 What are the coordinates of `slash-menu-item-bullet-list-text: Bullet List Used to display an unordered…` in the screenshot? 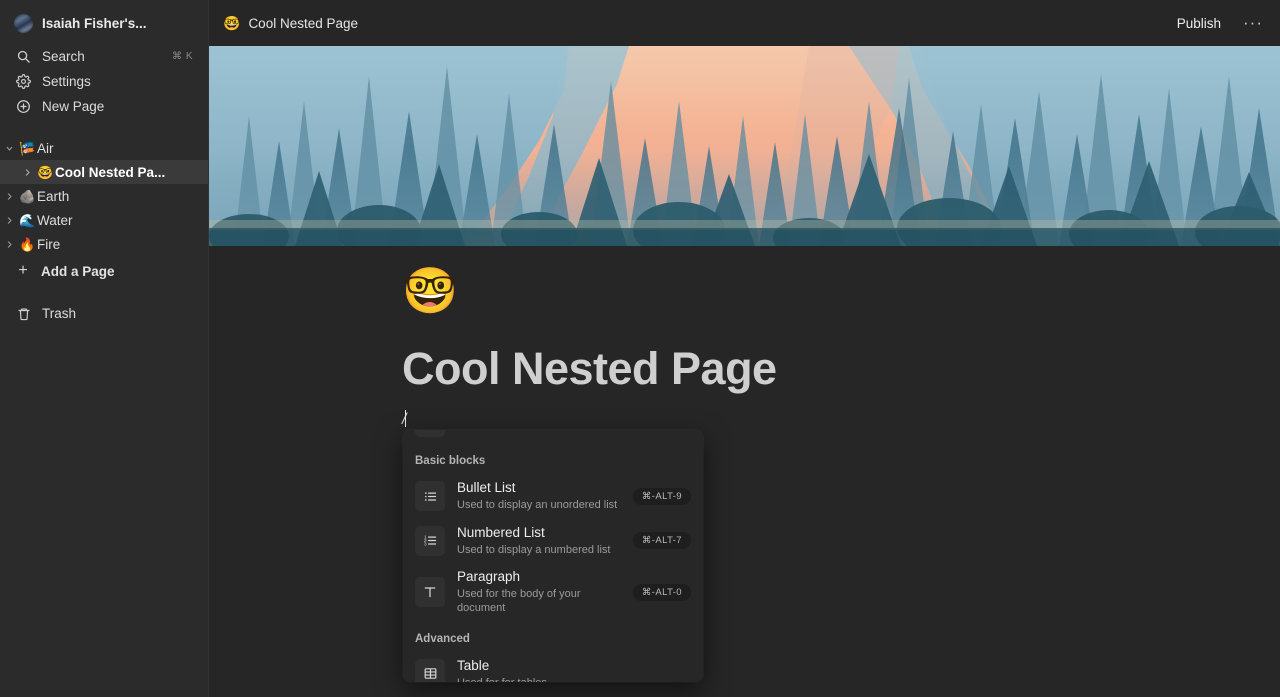 It's located at (539, 496).